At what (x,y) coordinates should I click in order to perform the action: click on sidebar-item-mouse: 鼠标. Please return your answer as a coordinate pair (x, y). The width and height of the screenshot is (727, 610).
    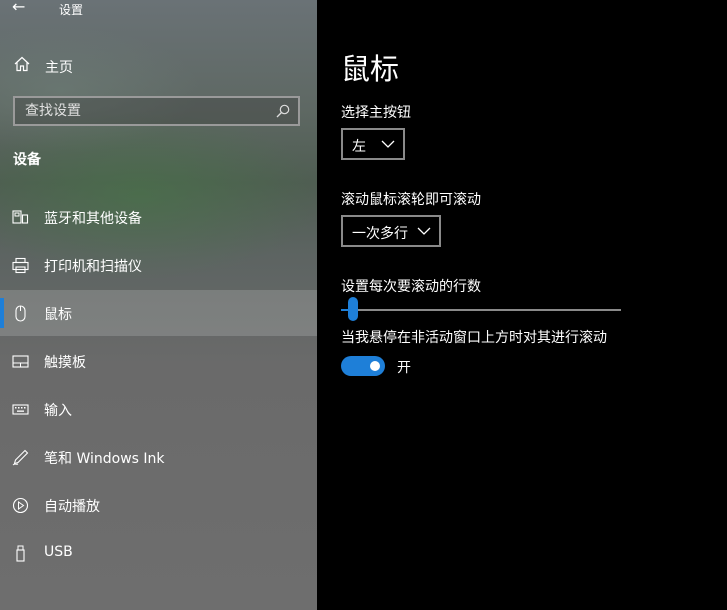
    Looking at the image, I should click on (158, 313).